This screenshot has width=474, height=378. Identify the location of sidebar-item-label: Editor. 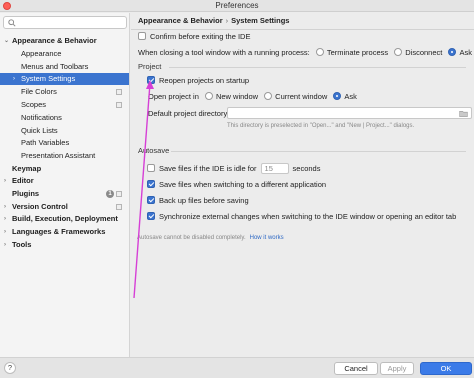
(23, 180).